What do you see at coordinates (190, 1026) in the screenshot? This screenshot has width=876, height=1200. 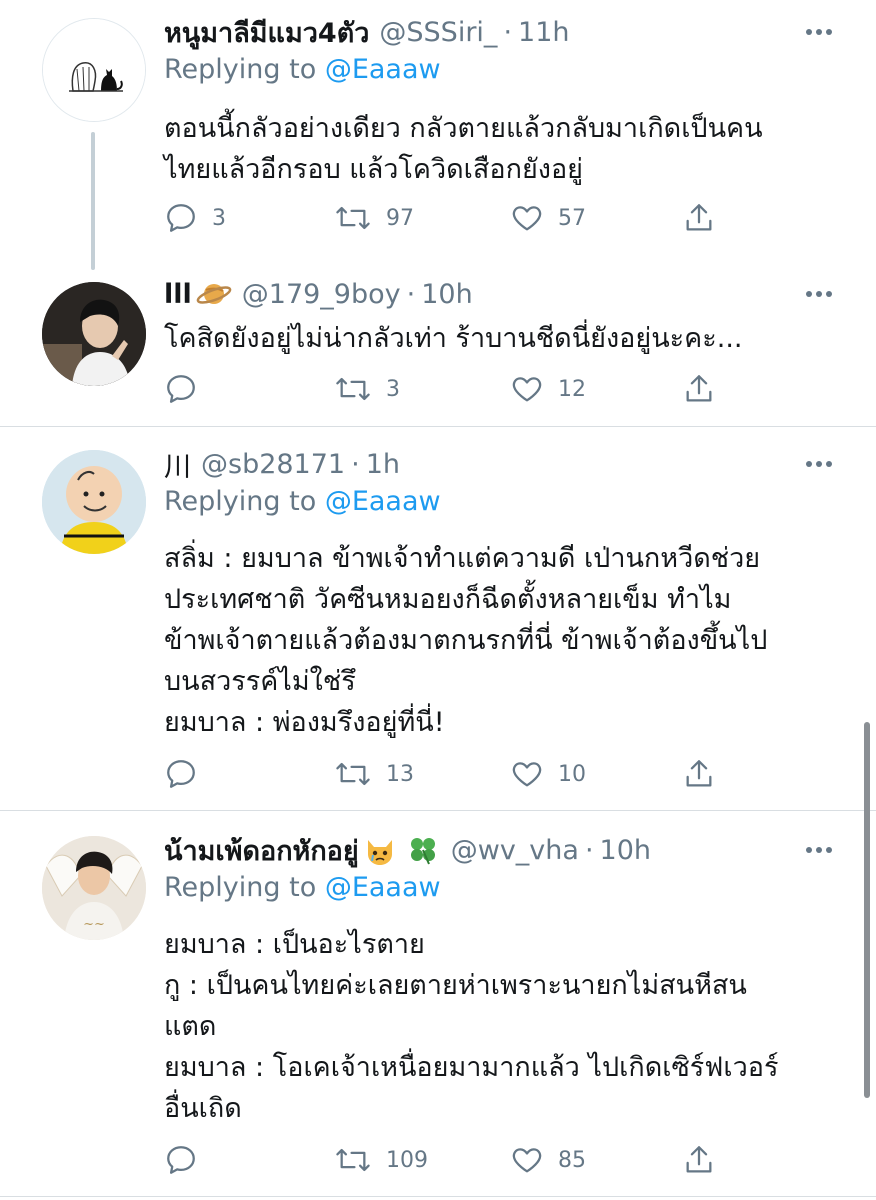 I see `tweet-text-line: แตด` at bounding box center [190, 1026].